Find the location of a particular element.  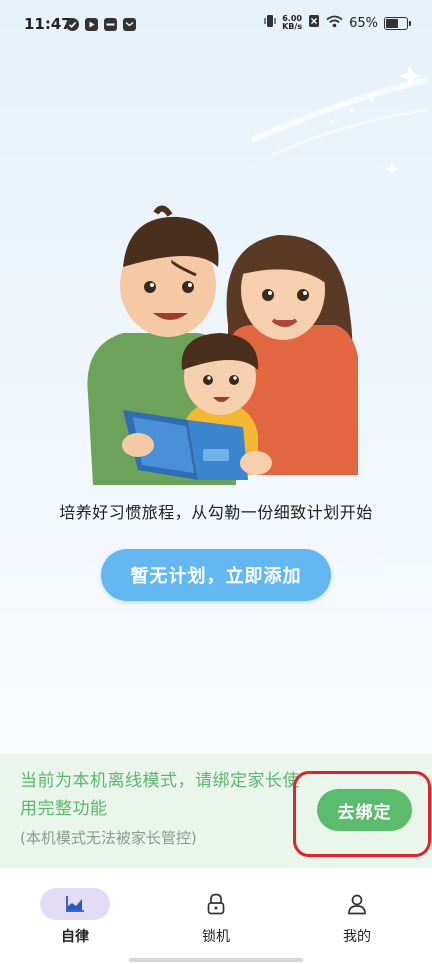

app-icon is located at coordinates (110, 24).